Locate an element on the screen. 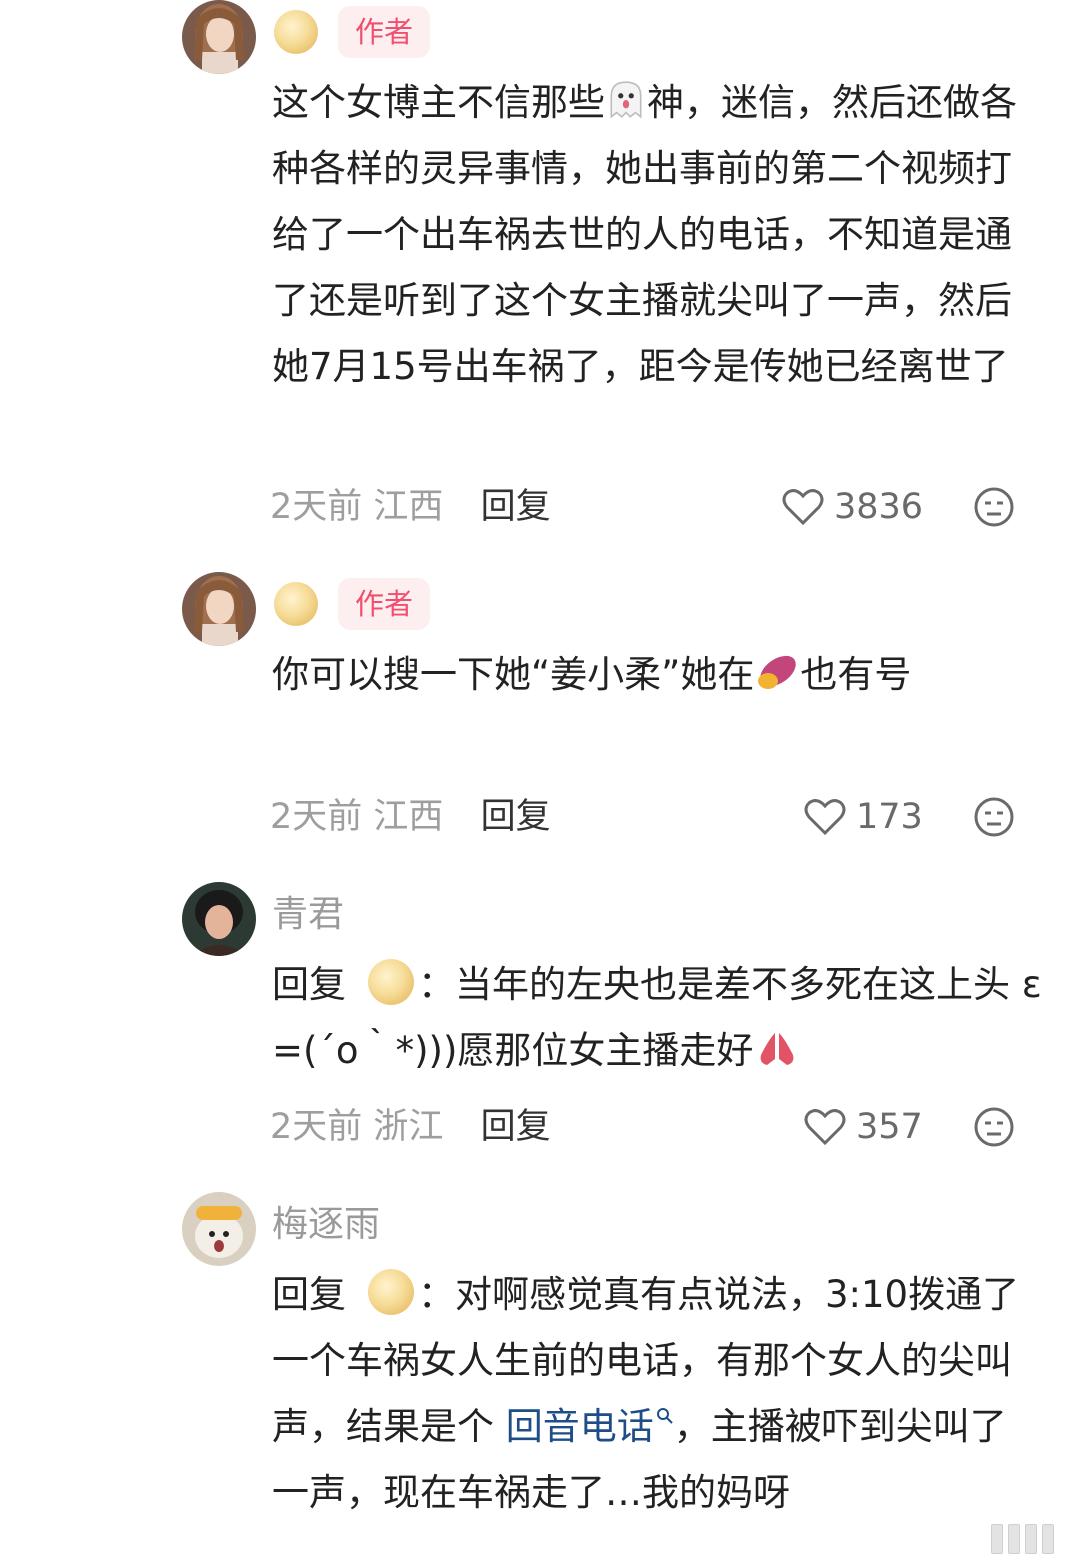  comment-location: 浙江 is located at coordinates (408, 1127).